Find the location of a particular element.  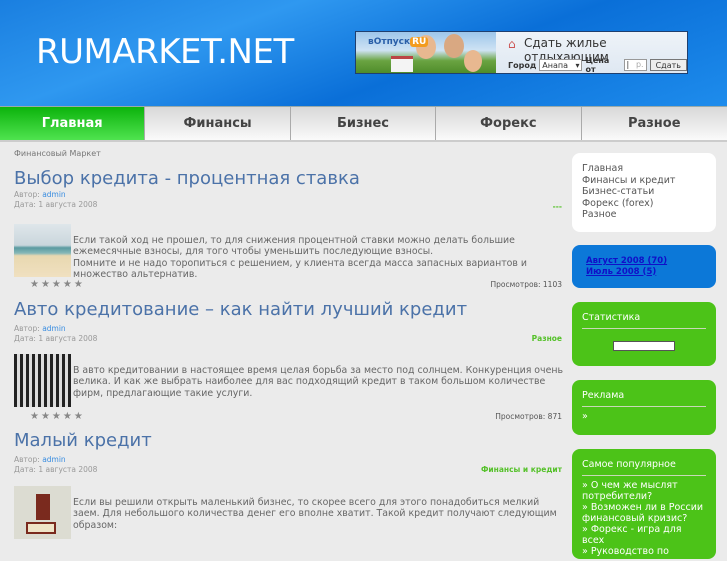

chevron-down-icon: ▾ is located at coordinates (577, 65).